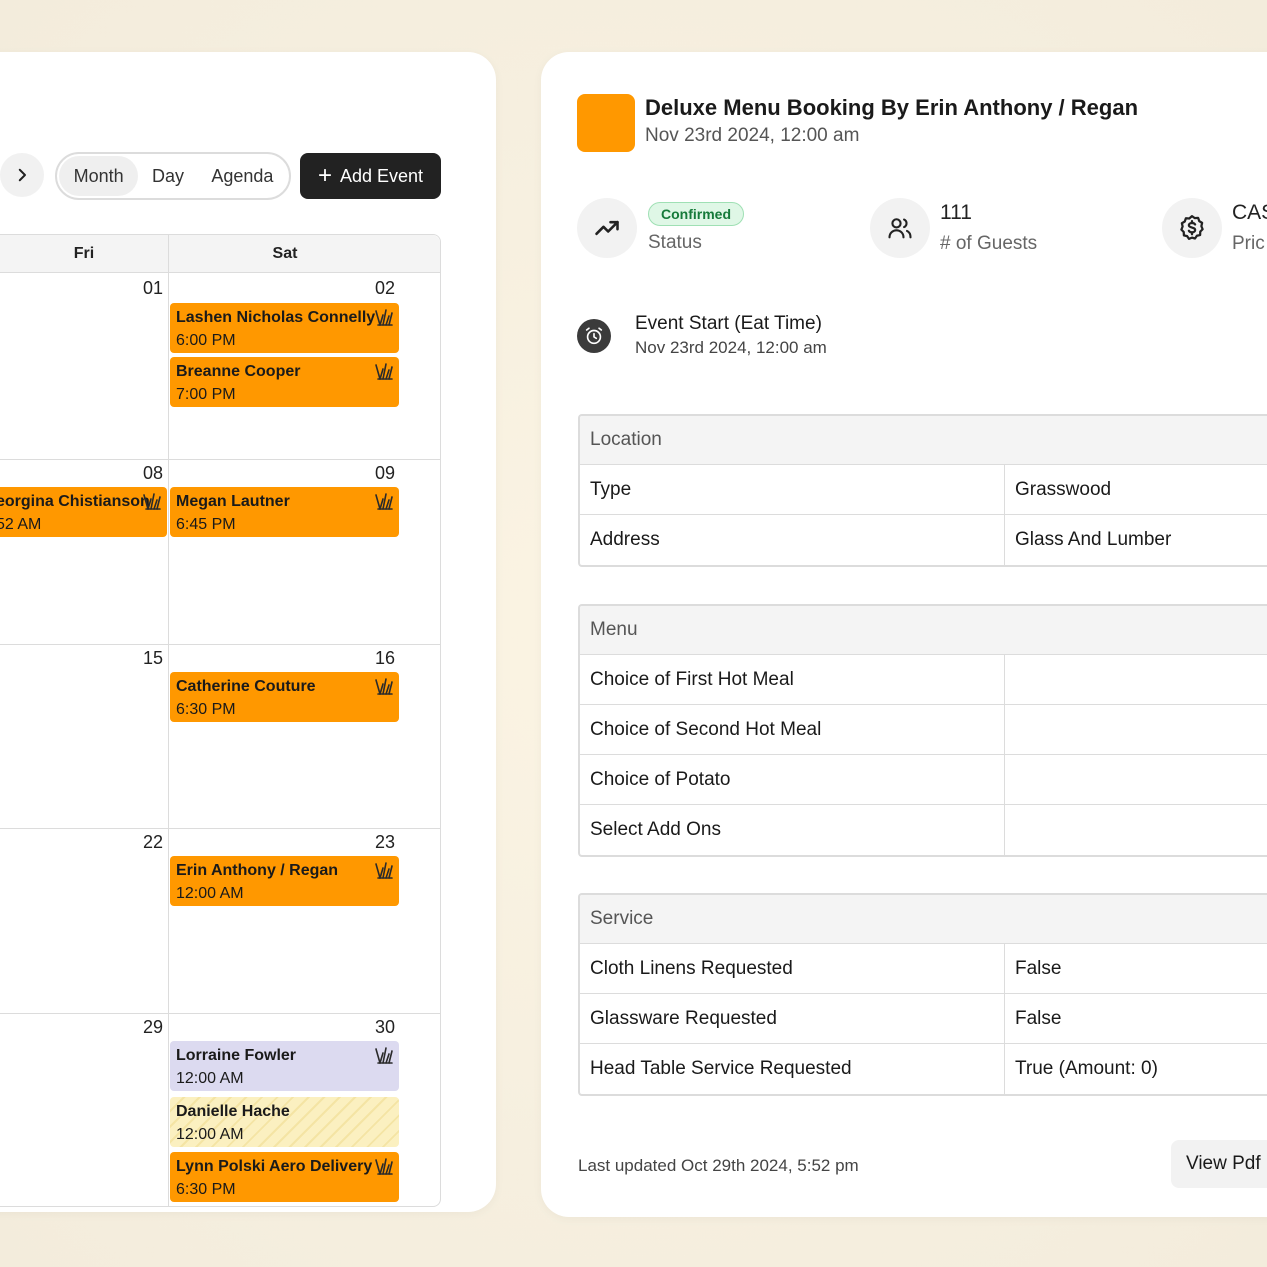  What do you see at coordinates (718, 1165) in the screenshot?
I see `last-updated-text: Last updated Oct 29th 2024, 5:52 pm` at bounding box center [718, 1165].